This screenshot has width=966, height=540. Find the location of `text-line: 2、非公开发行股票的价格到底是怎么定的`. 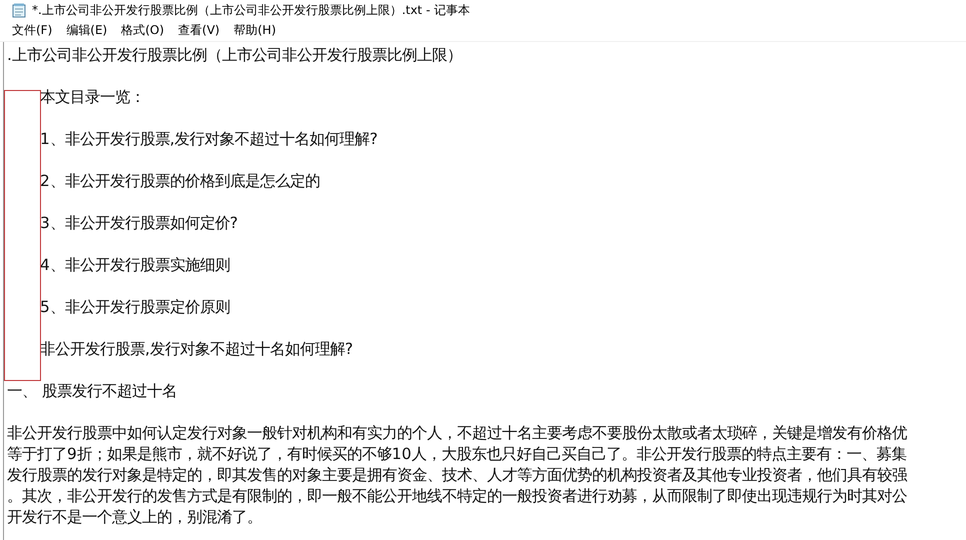

text-line: 2、非公开发行股票的价格到底是怎么定的 is located at coordinates (180, 181).